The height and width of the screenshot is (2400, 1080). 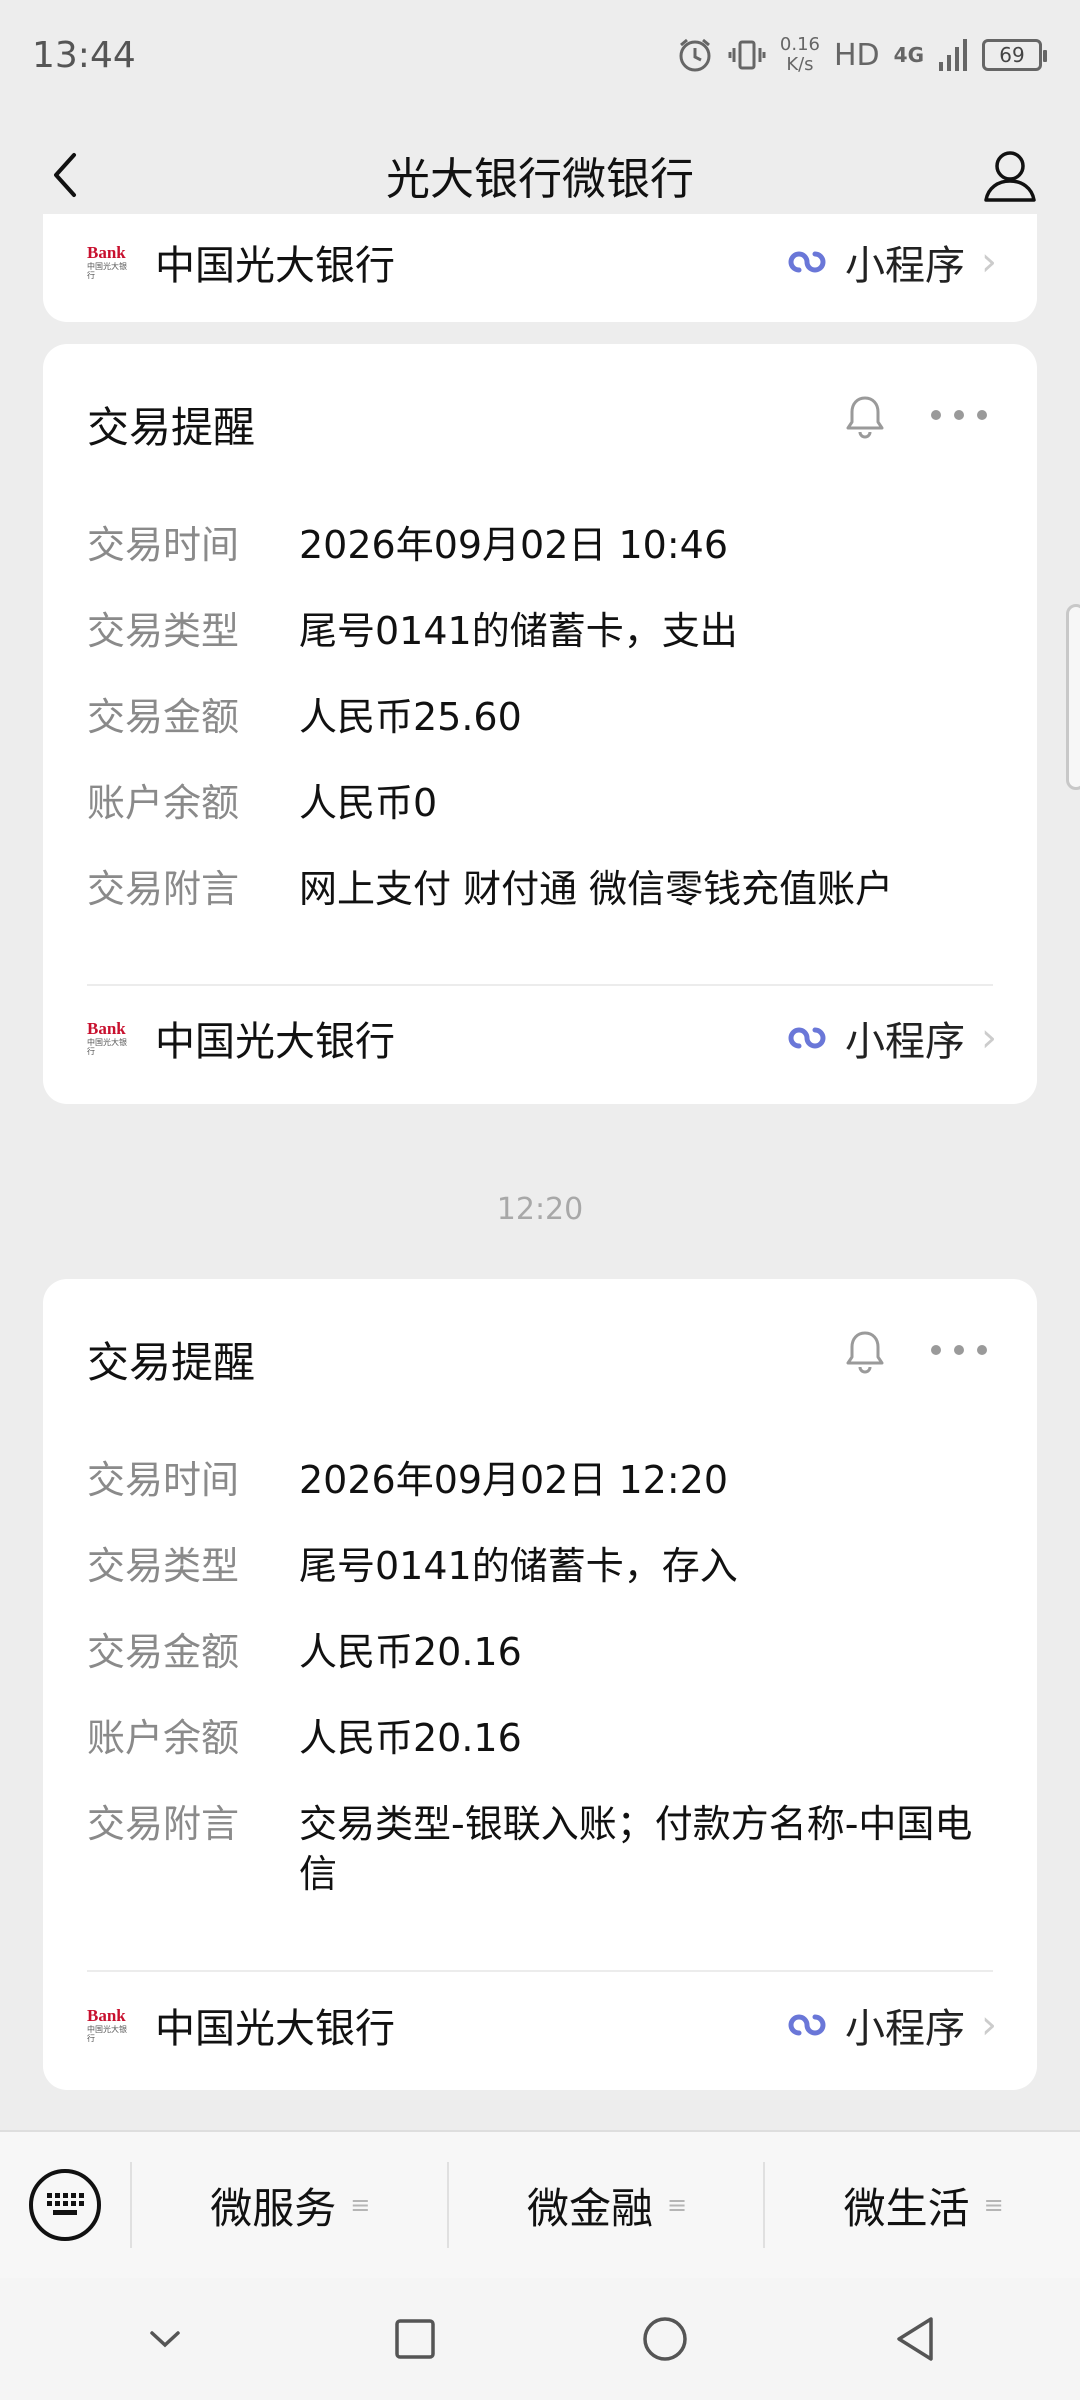 What do you see at coordinates (861, 54) in the screenshot?
I see `status-icons: 0.16 K/s HD 4G 69` at bounding box center [861, 54].